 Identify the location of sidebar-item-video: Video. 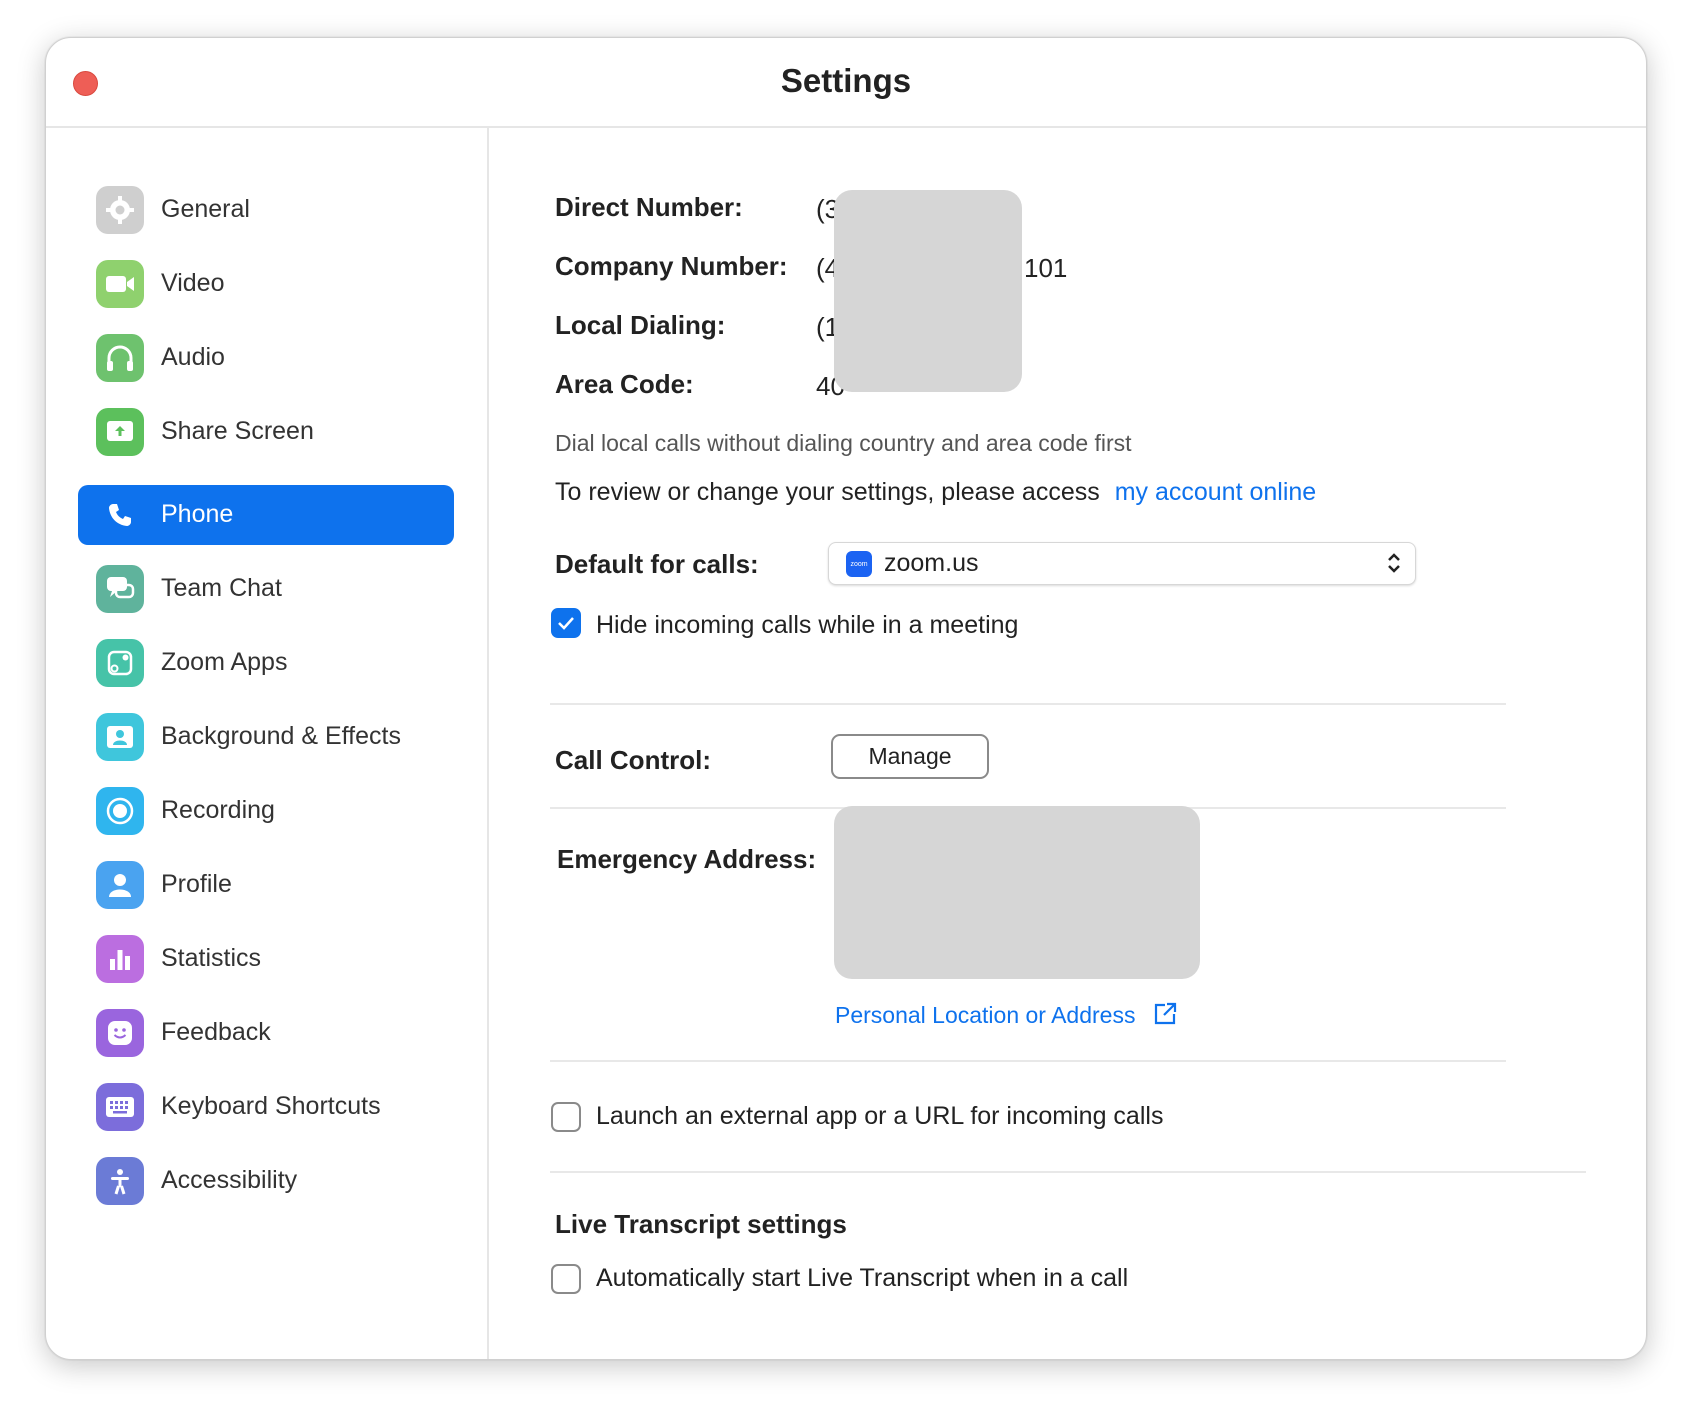
(266, 284).